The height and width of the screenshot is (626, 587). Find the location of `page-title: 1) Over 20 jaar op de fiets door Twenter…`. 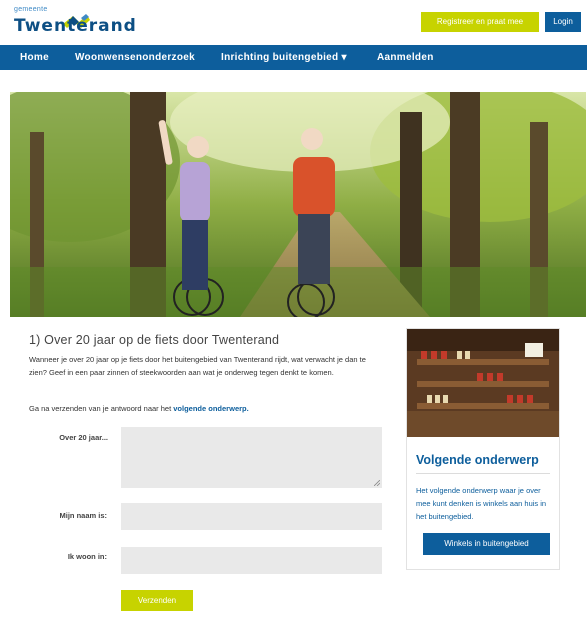

page-title: 1) Over 20 jaar op de fiets door Twenter… is located at coordinates (154, 340).